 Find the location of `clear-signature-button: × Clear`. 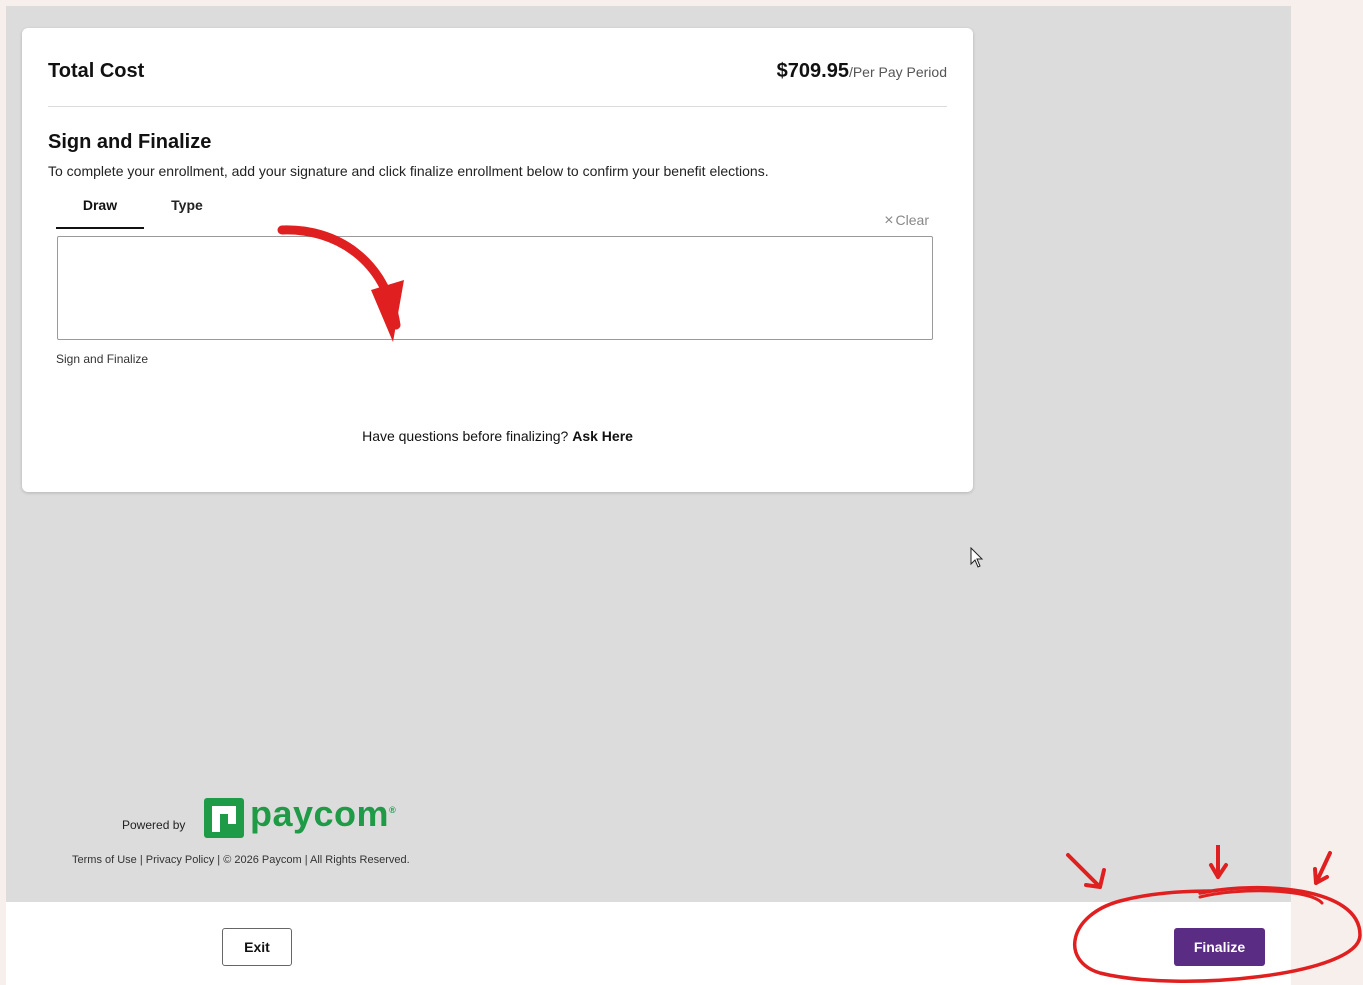

clear-signature-button: × Clear is located at coordinates (906, 221).